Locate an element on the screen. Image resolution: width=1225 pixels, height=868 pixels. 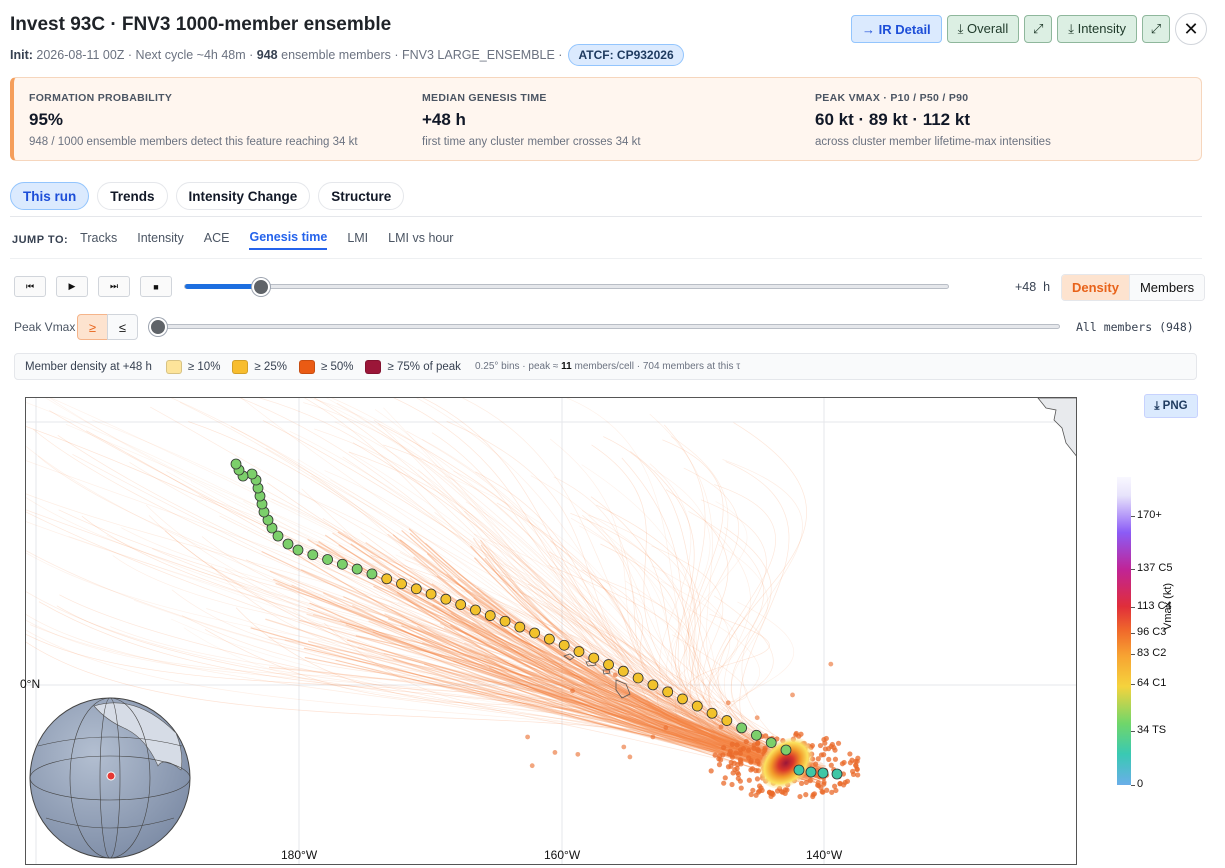
vmax-le-button: ≤ is located at coordinates (122, 327).